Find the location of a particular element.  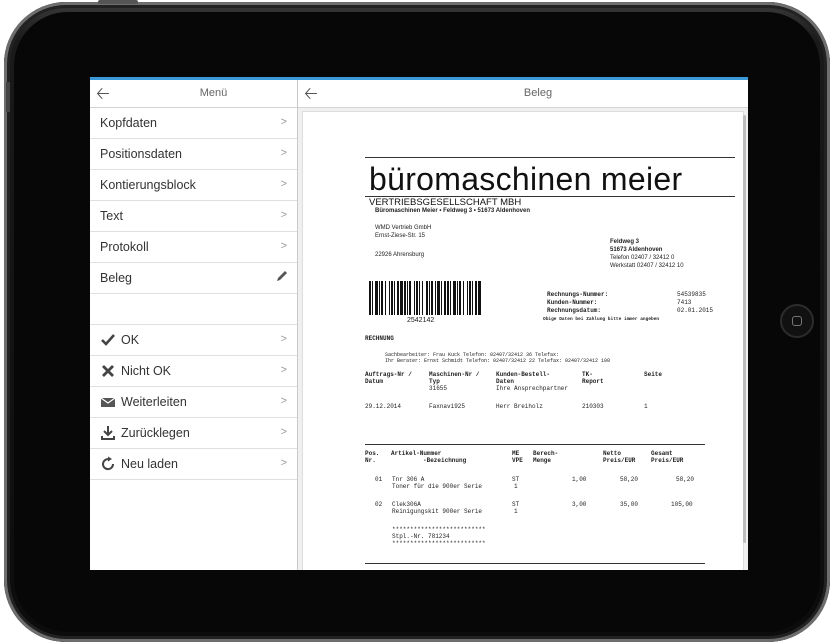

company-name: büromaschinen meier is located at coordinates (526, 179).